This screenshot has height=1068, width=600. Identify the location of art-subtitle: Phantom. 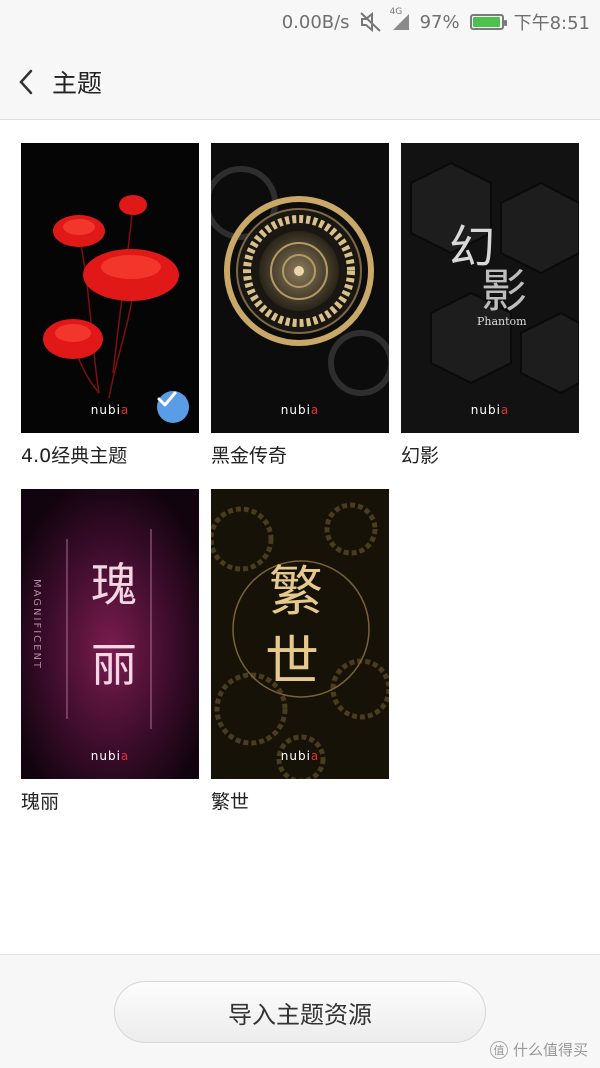
(502, 321).